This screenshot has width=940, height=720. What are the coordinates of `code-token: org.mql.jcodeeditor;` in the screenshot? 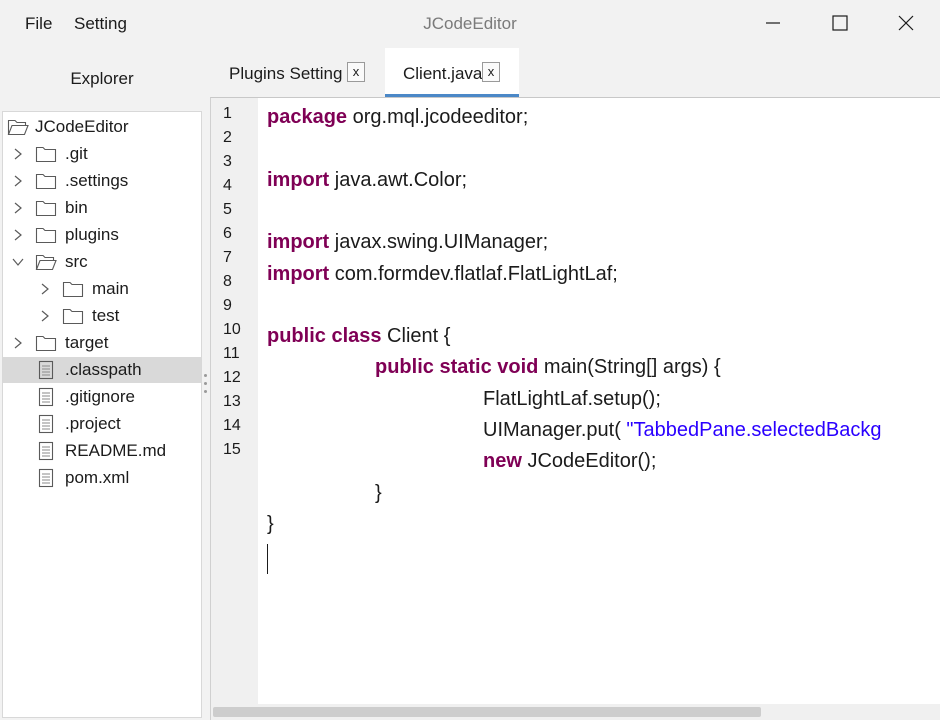 It's located at (438, 117).